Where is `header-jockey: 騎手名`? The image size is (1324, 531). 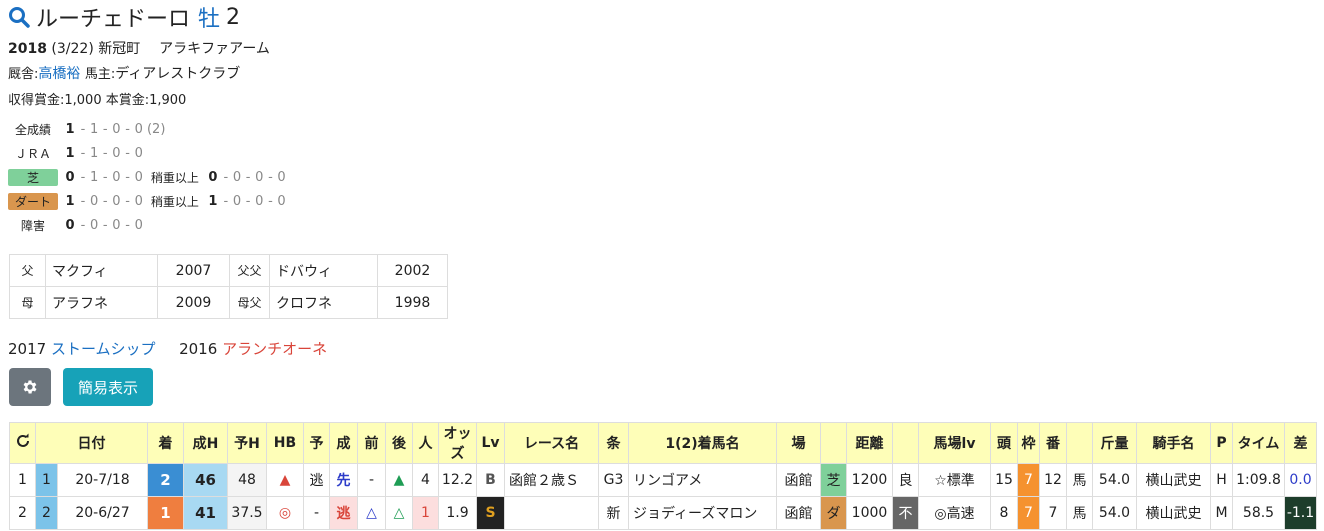 header-jockey: 騎手名 is located at coordinates (1173, 443).